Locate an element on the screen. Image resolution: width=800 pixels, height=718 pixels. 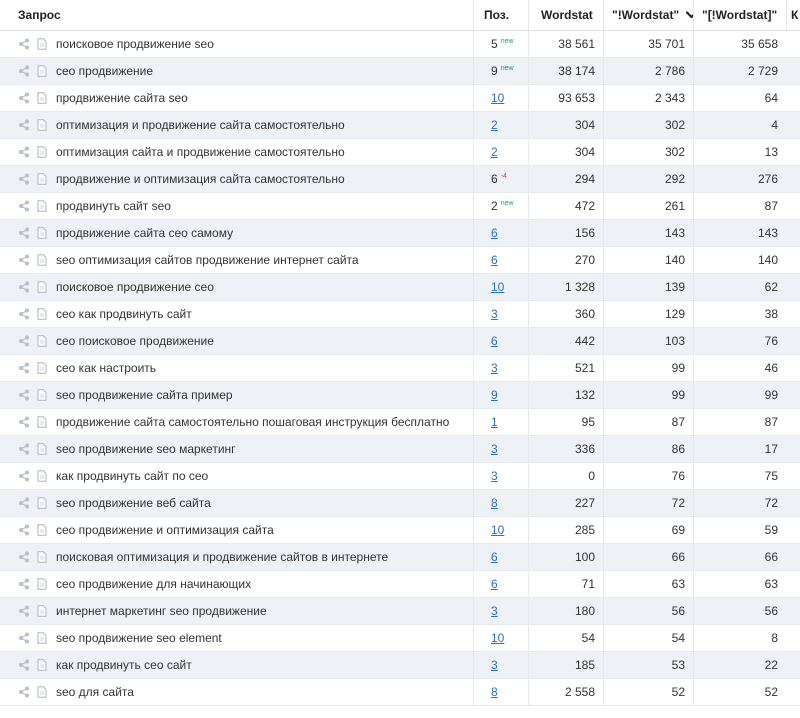
query-cell: сео поисковое продвижение is located at coordinates (236, 341).